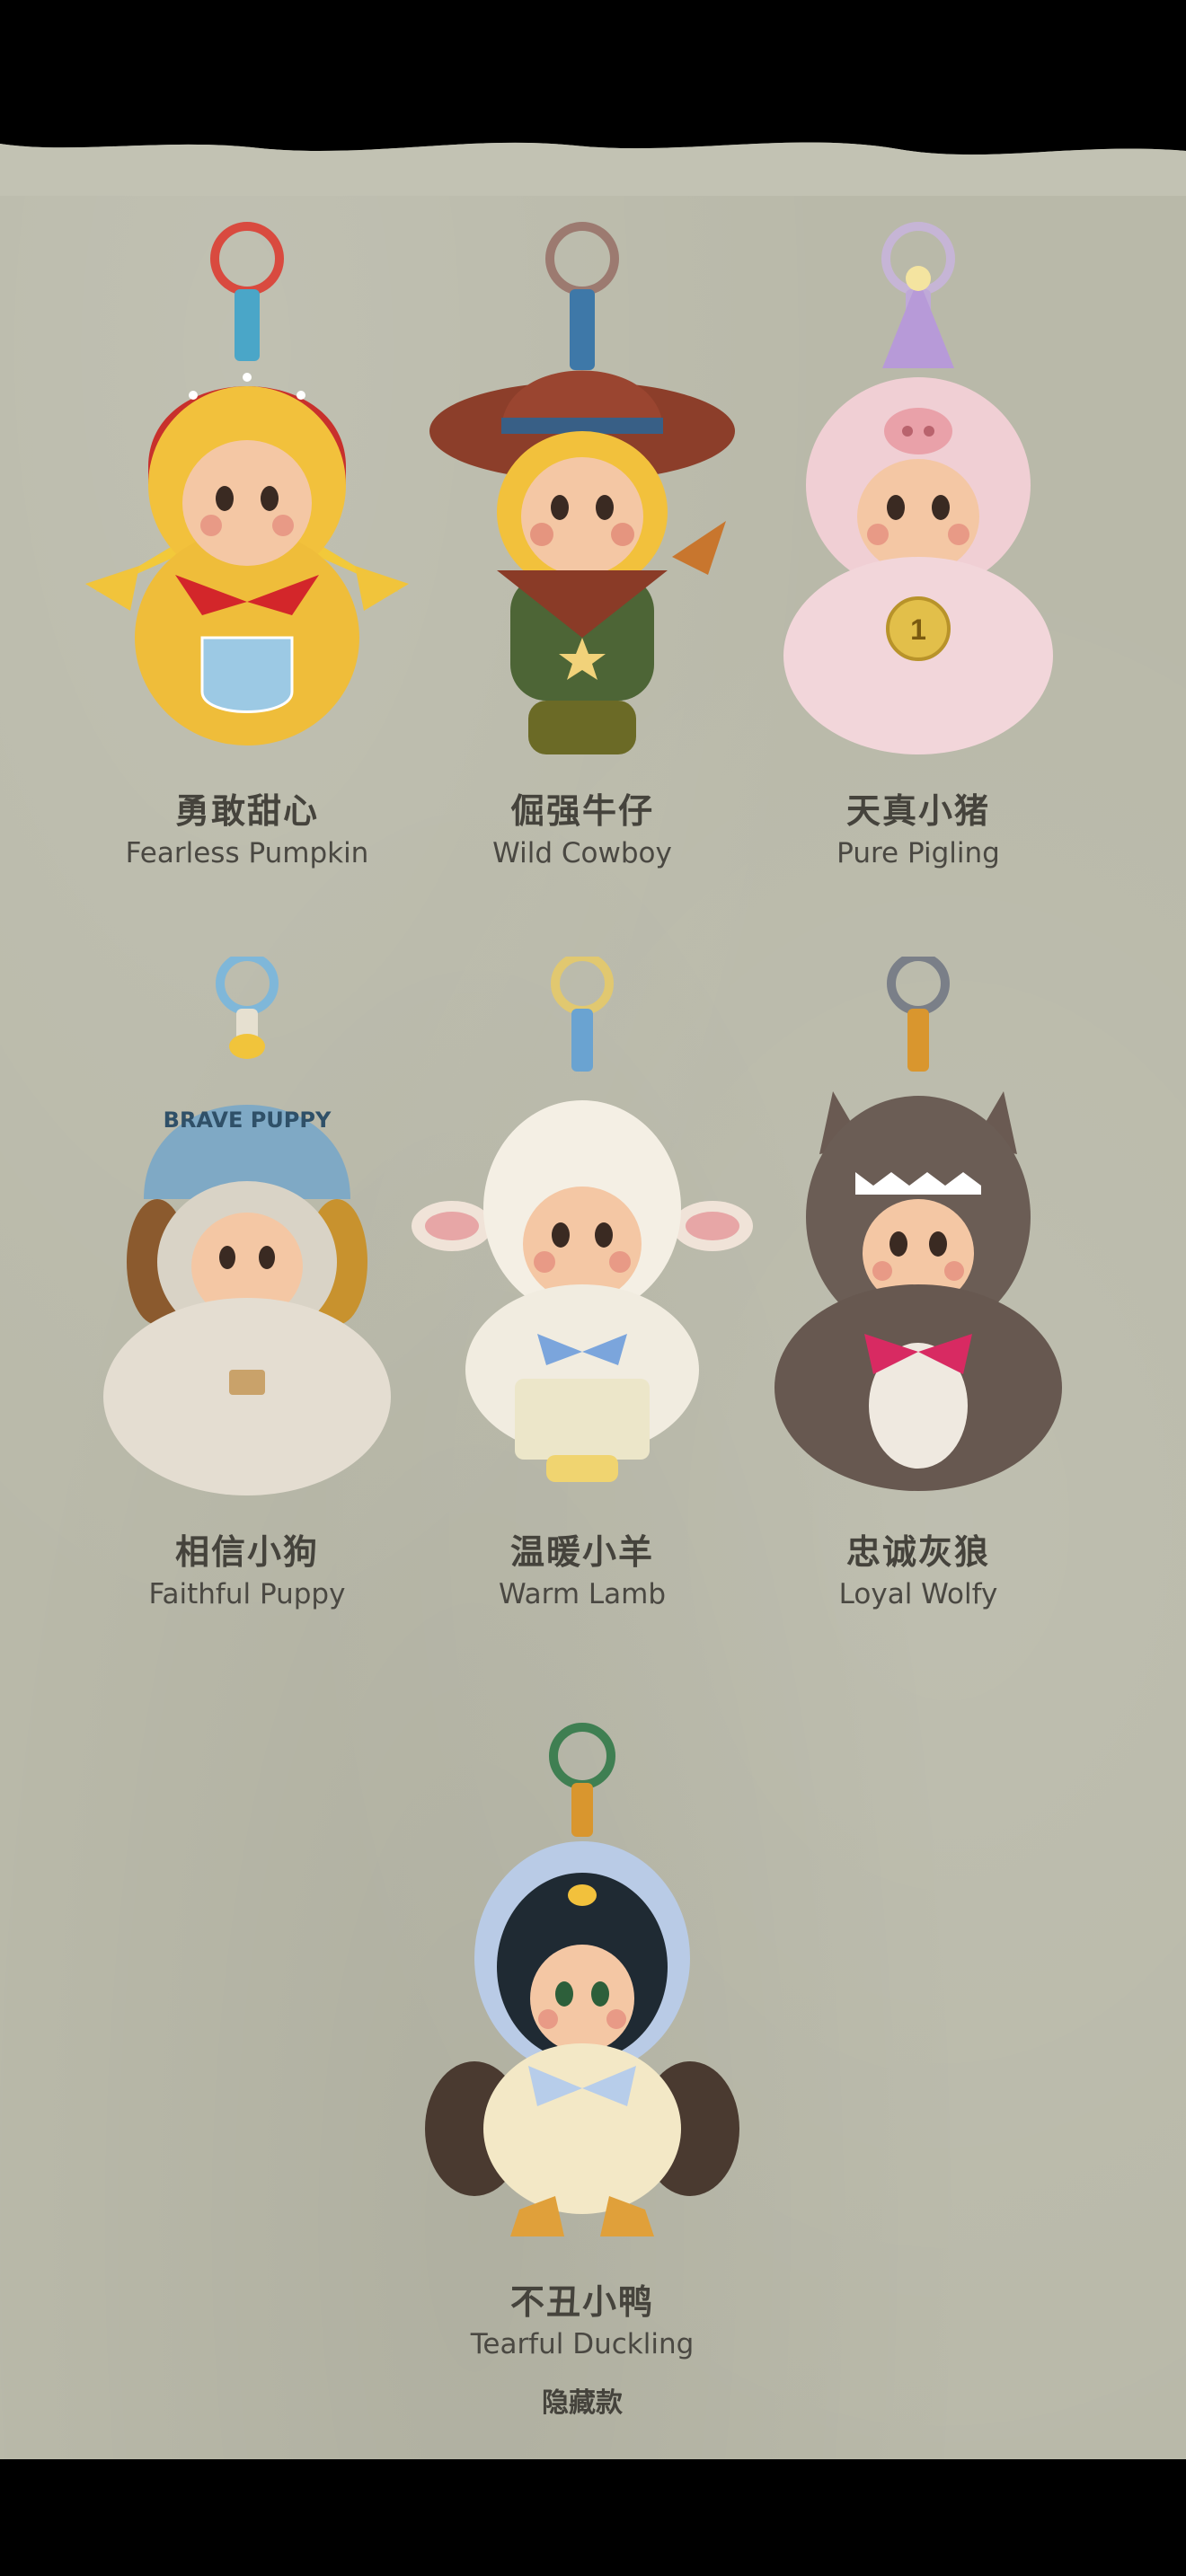 Image resolution: width=1186 pixels, height=2576 pixels. Describe the element at coordinates (918, 1594) in the screenshot. I see `product-name-en: Loyal Wolfy` at that location.